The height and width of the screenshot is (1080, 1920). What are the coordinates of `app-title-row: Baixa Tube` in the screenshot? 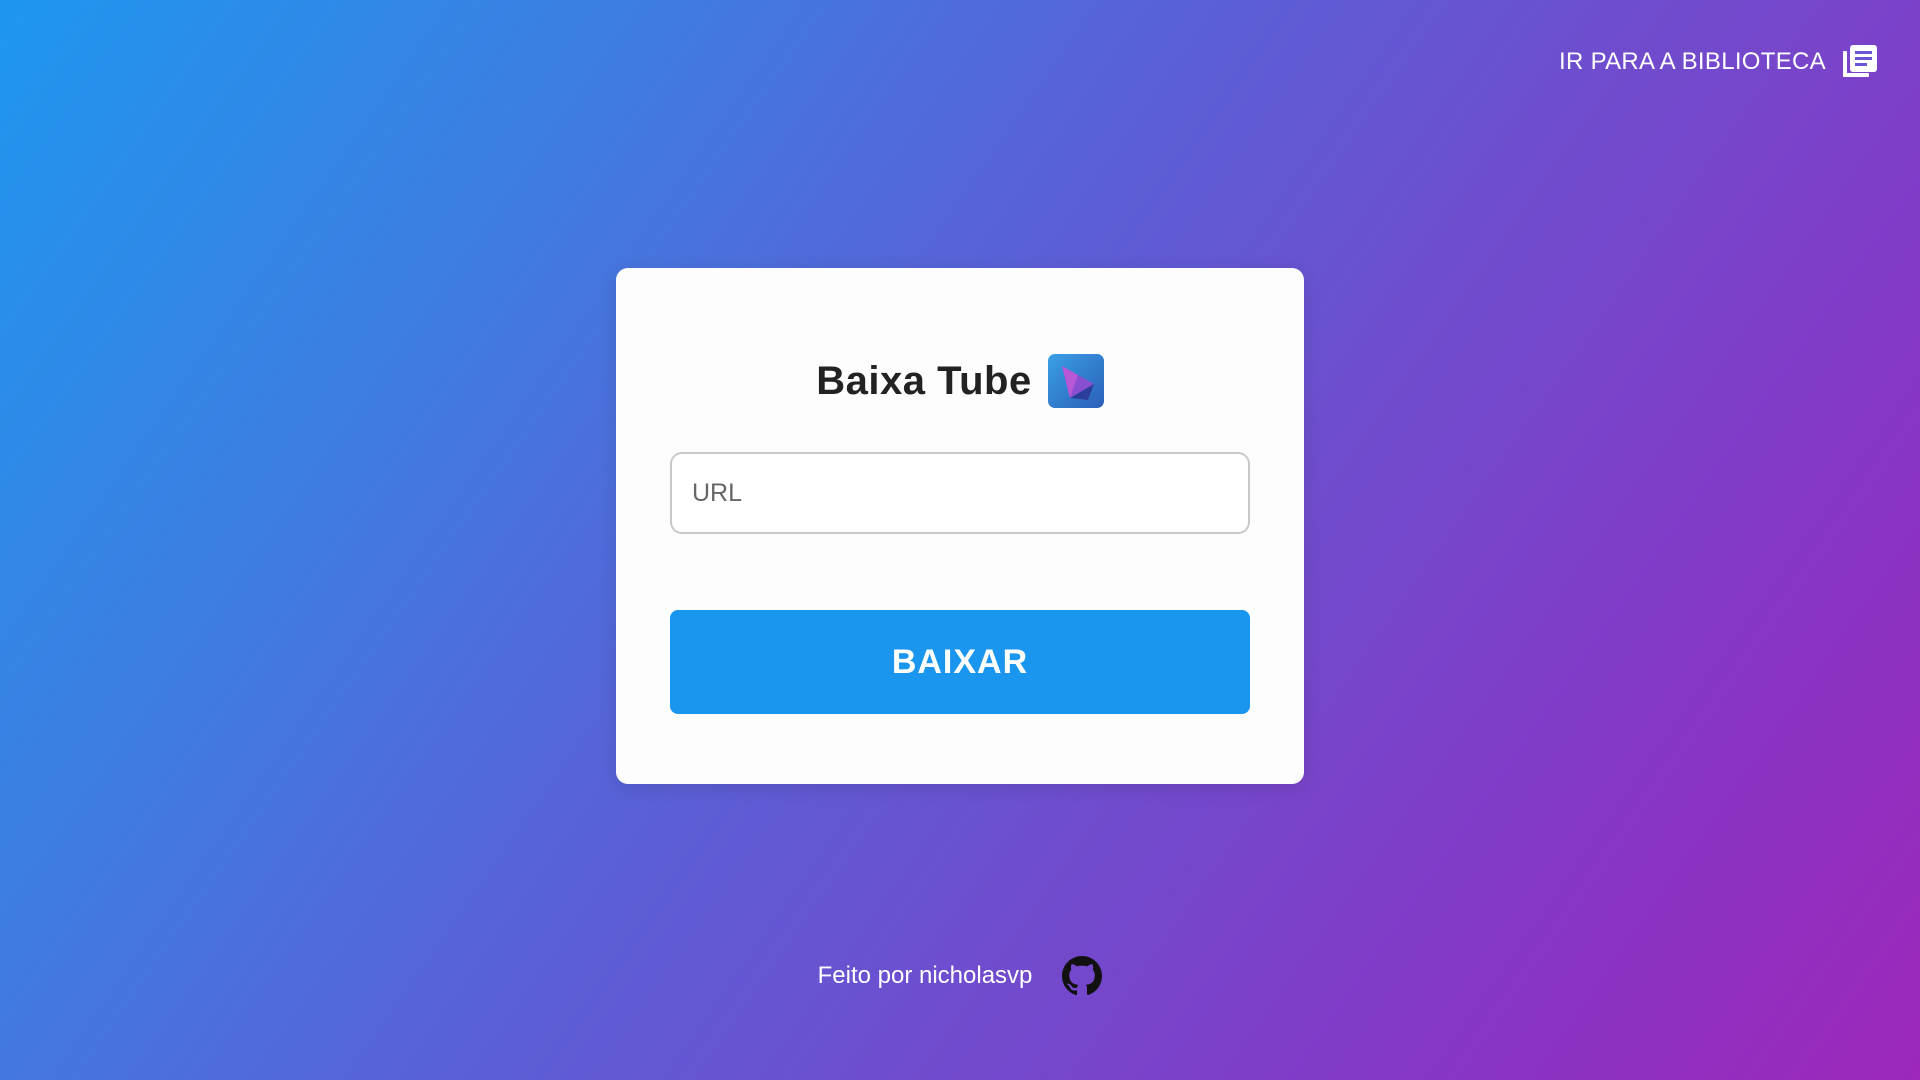 It's located at (960, 381).